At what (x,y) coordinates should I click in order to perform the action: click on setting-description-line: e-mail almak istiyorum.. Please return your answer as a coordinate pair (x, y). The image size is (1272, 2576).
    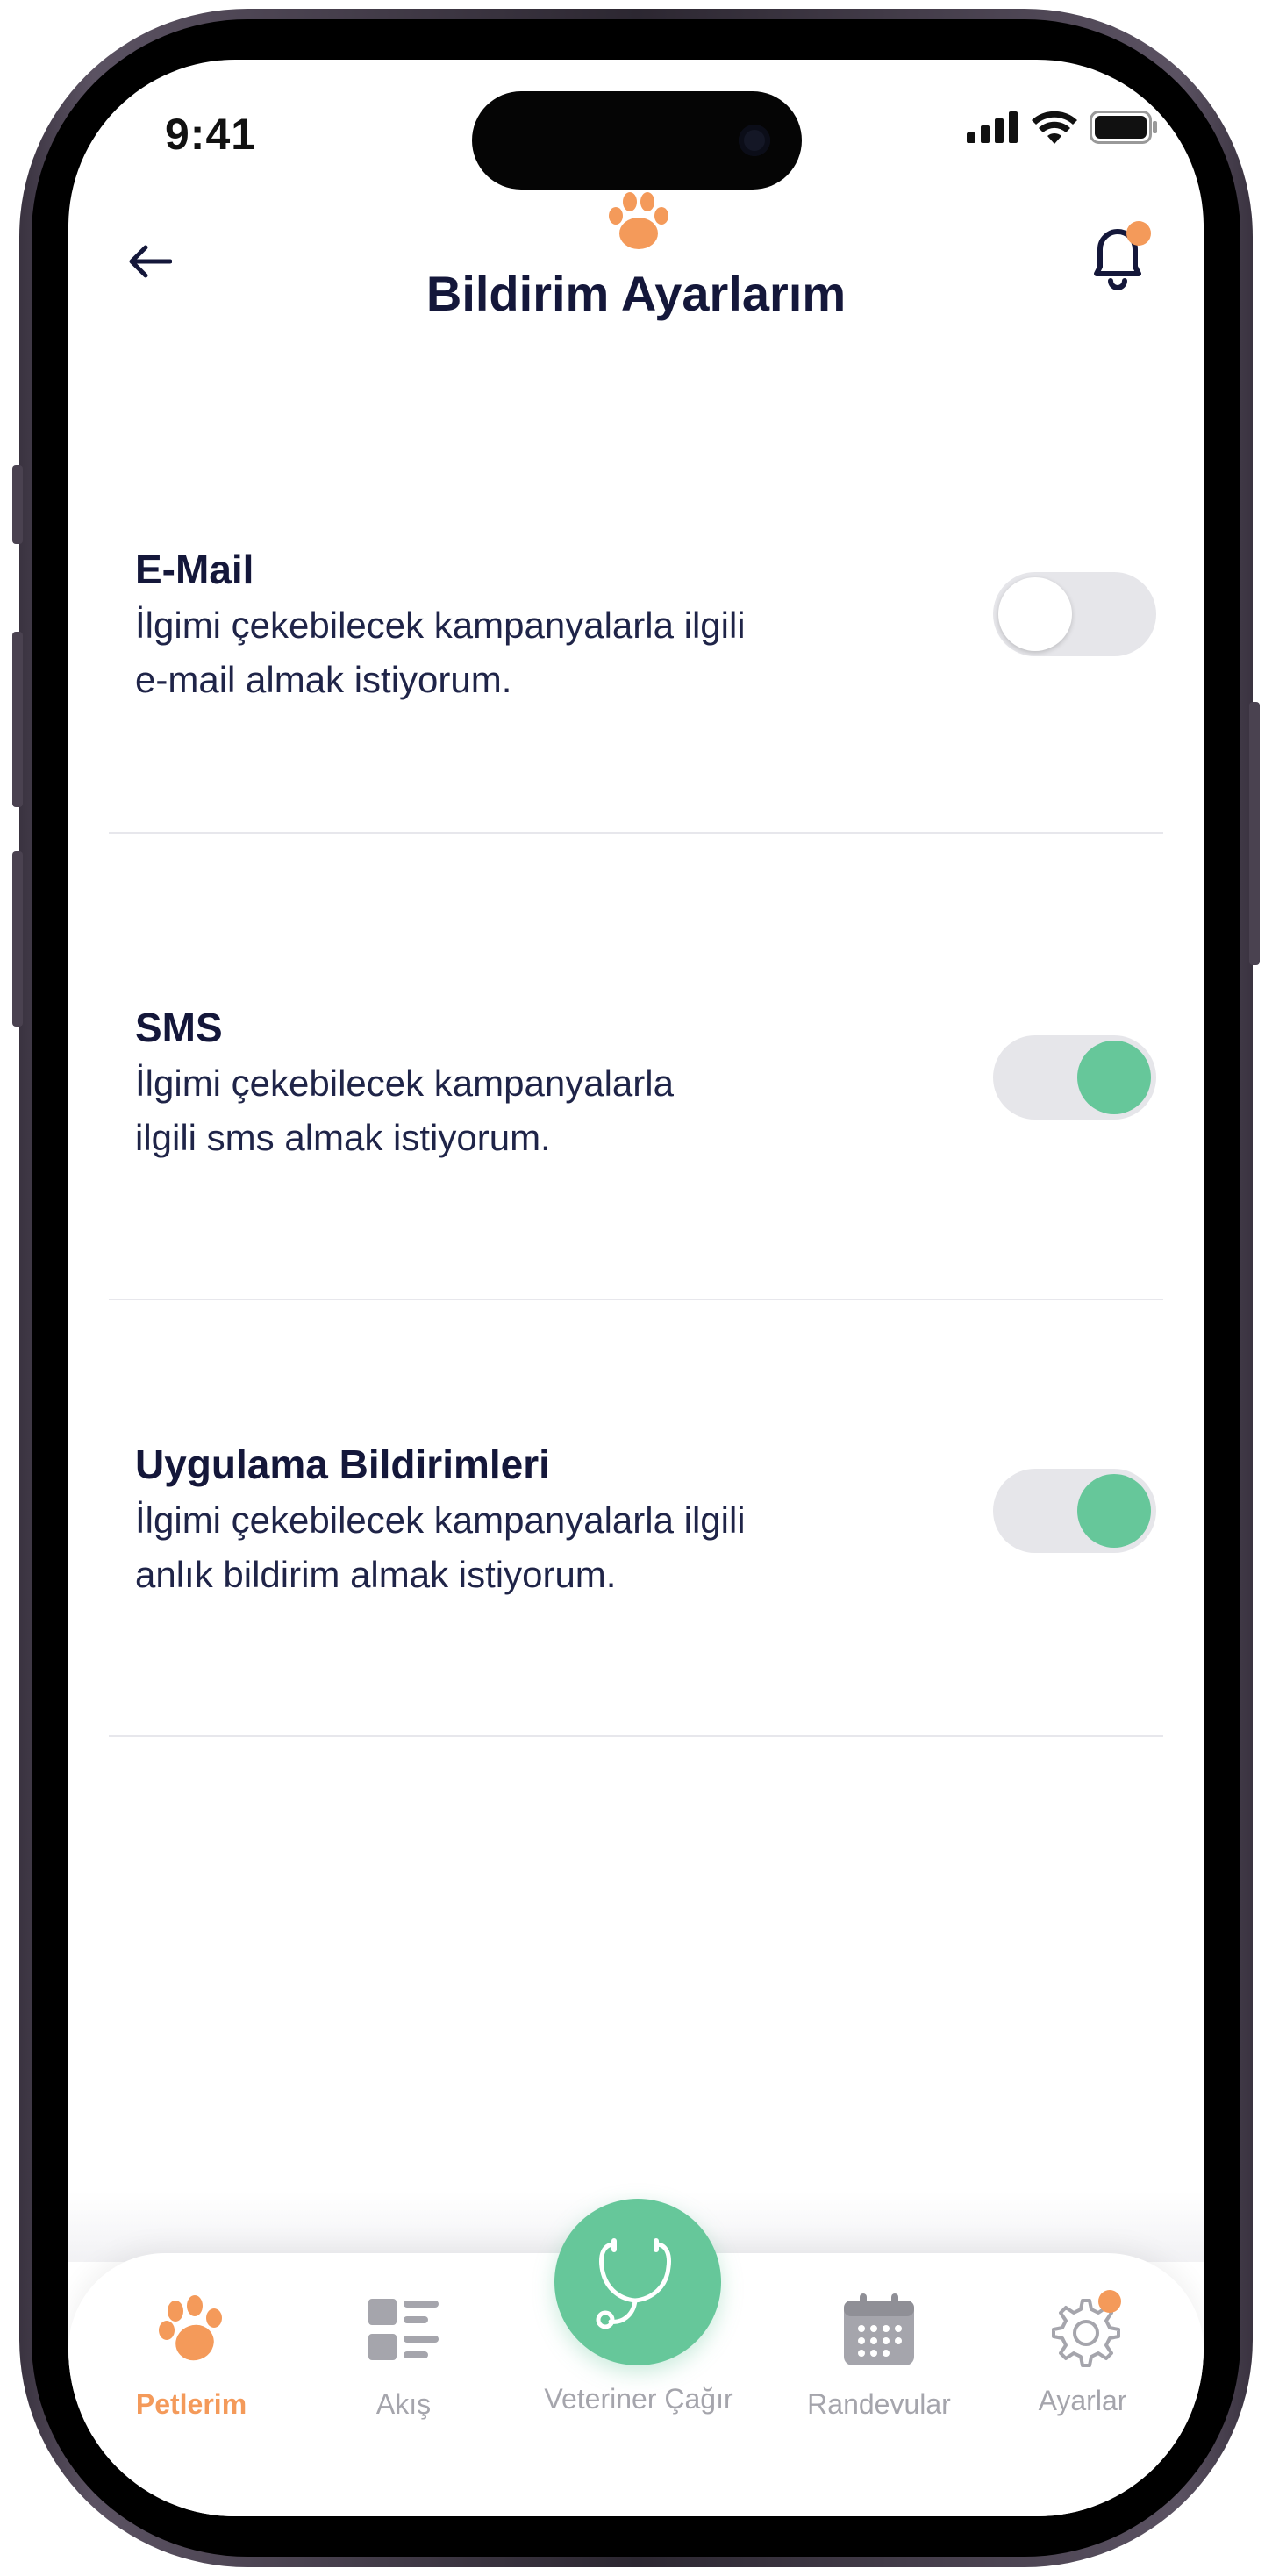
    Looking at the image, I should click on (323, 679).